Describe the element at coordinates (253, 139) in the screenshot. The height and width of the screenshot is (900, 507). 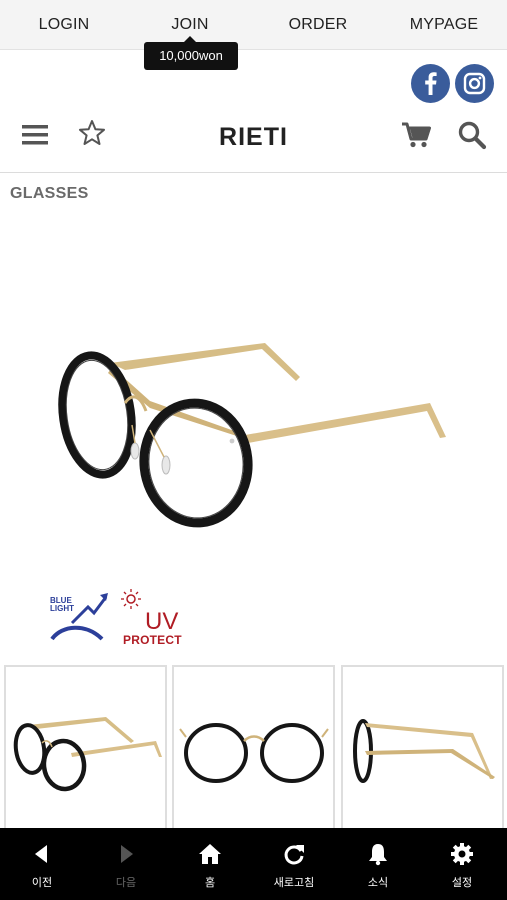
I see `site-header: RIETI` at that location.